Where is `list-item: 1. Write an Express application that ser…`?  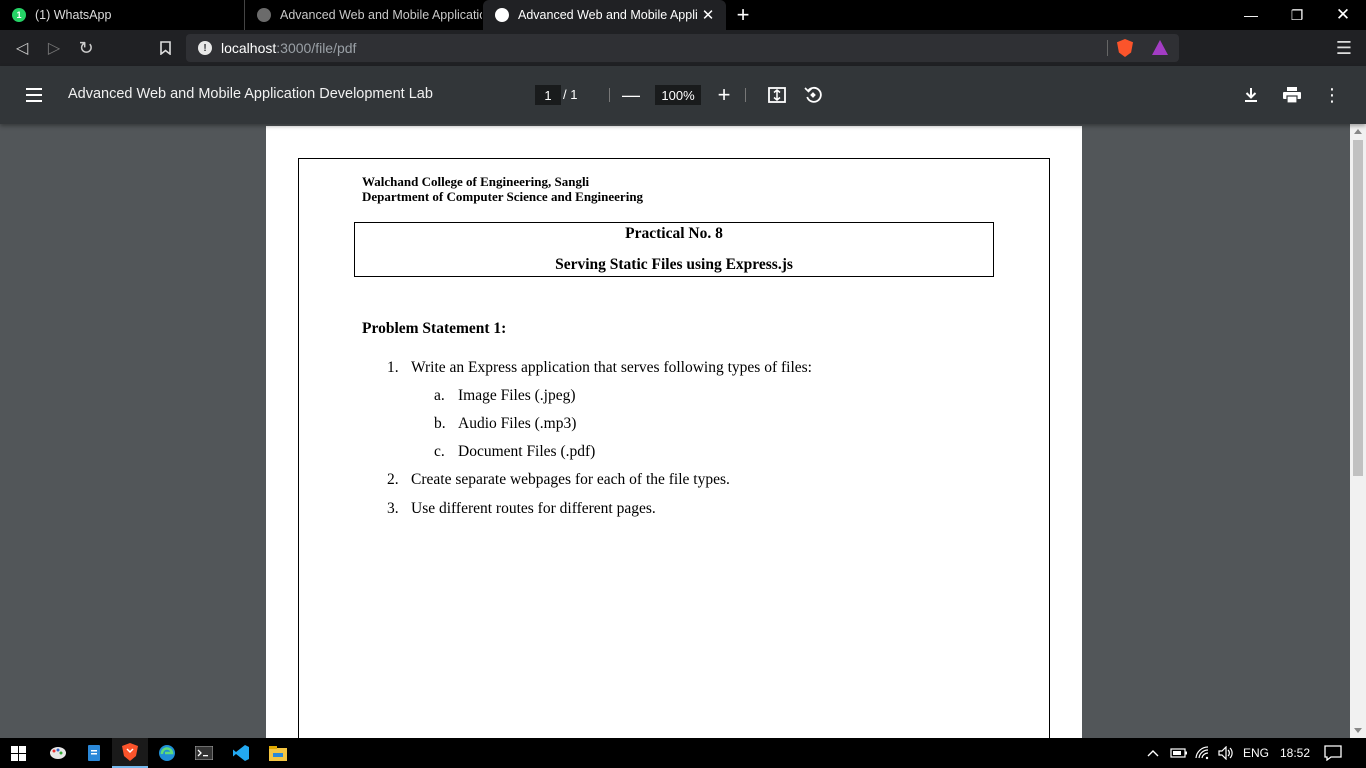
list-item: 1. Write an Express application that ser… is located at coordinates (599, 368).